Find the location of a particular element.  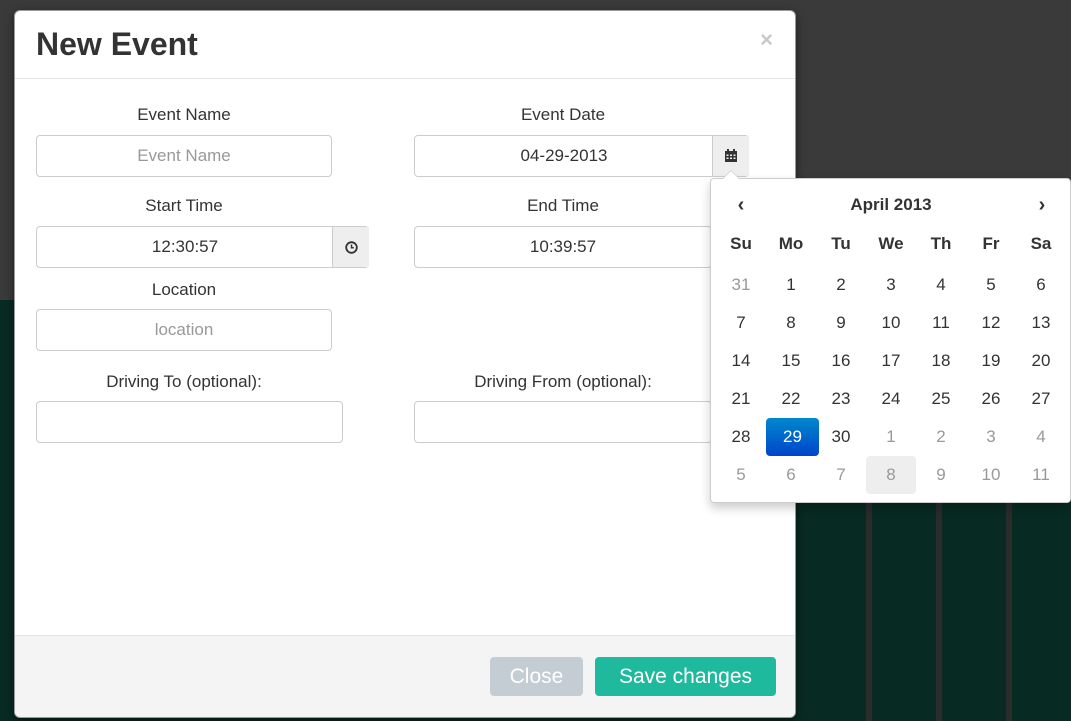

weekday-label: We is located at coordinates (891, 243).